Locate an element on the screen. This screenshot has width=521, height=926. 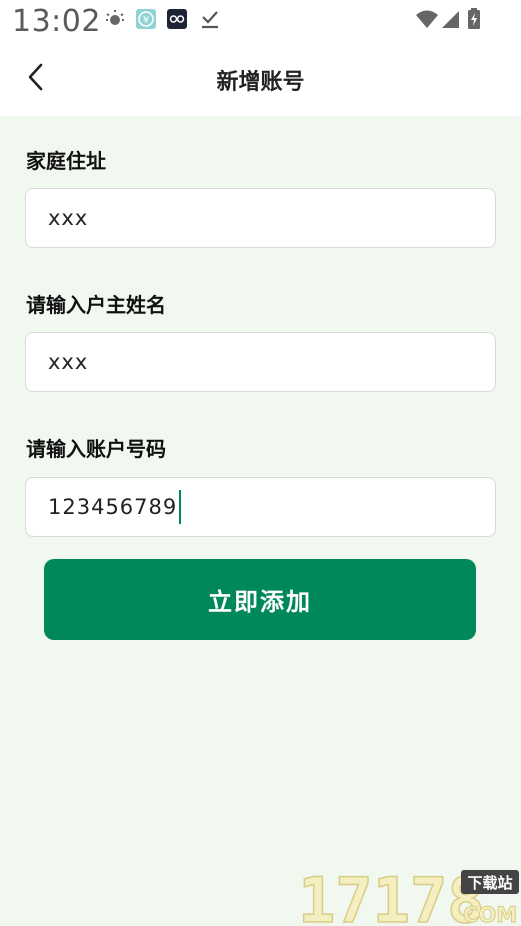
yuan-app-icon: ¥ is located at coordinates (146, 21).